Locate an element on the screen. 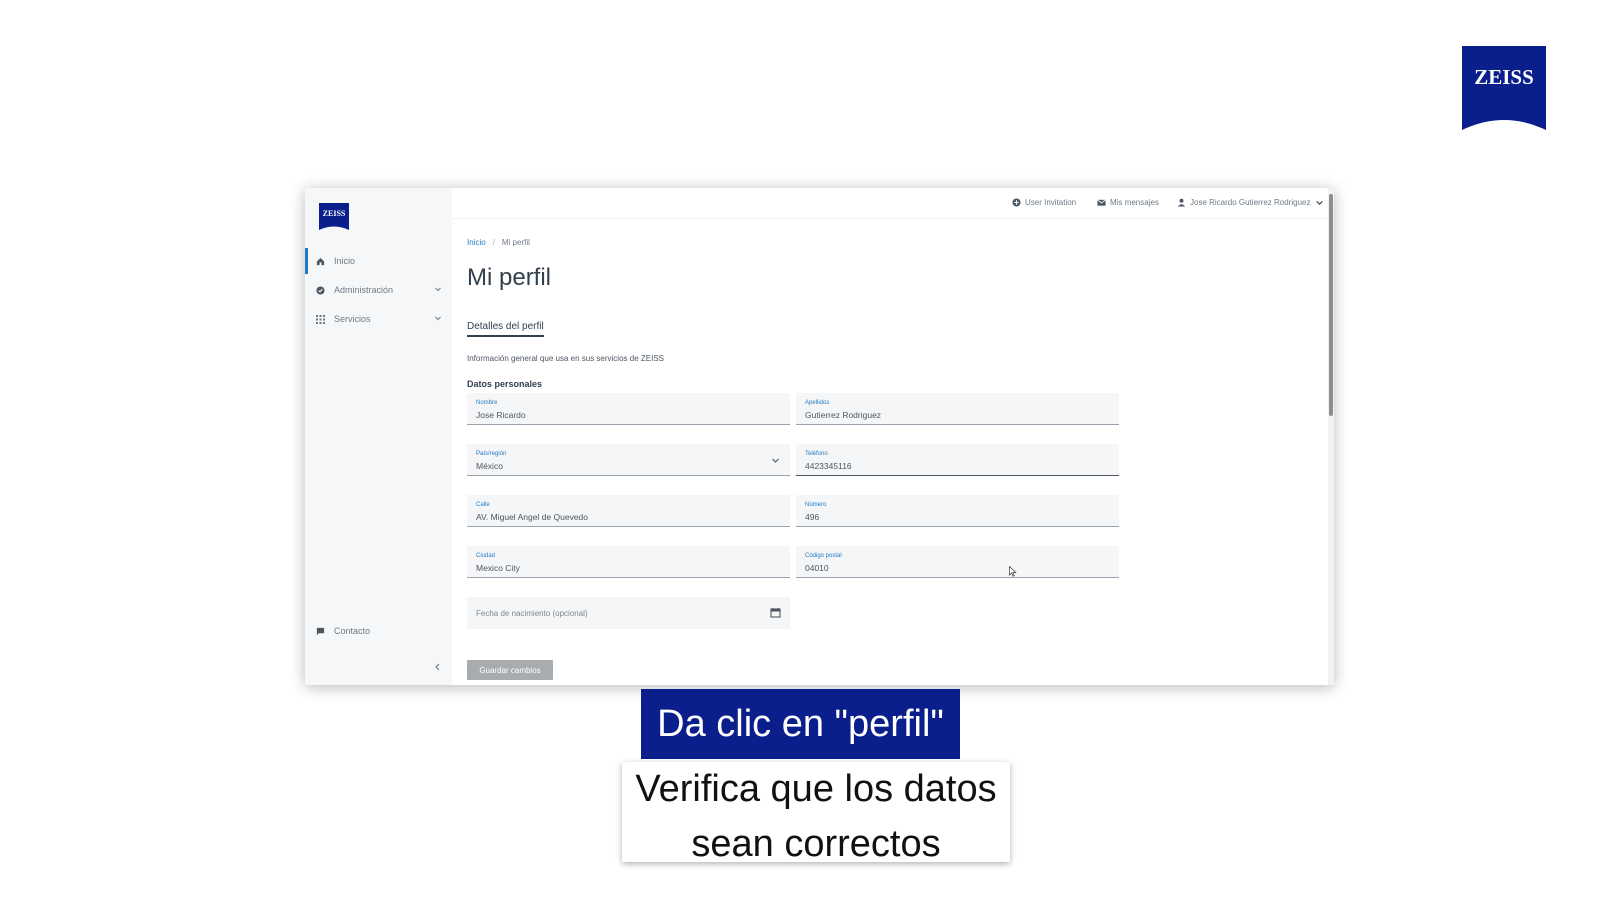 The image size is (1609, 905). caption-sub-line2: sean correctos is located at coordinates (816, 844).